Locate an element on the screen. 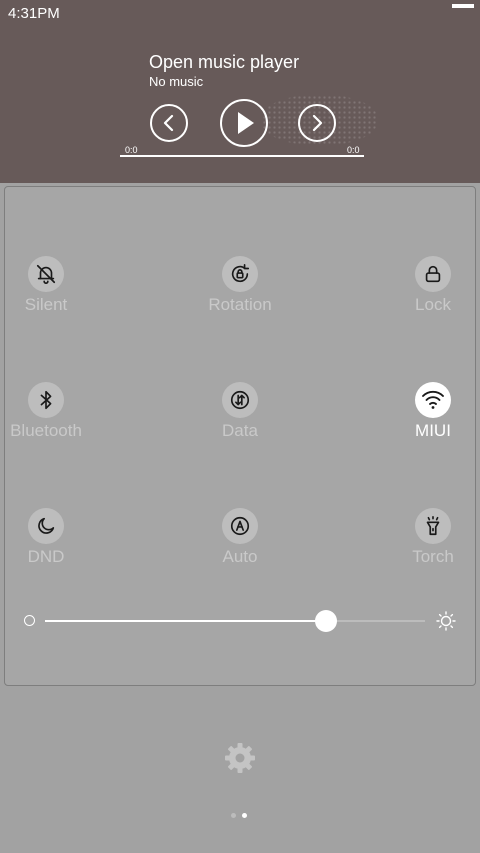 This screenshot has width=480, height=853. toggle-rotation-circle is located at coordinates (240, 274).